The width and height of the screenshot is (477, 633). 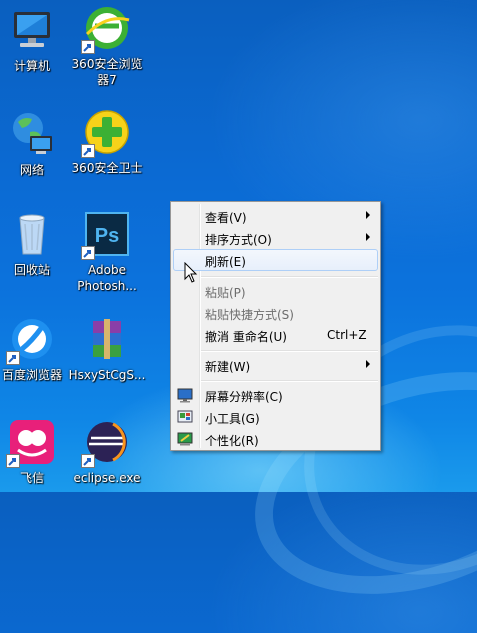 What do you see at coordinates (106, 29) in the screenshot?
I see `360-browser-icon` at bounding box center [106, 29].